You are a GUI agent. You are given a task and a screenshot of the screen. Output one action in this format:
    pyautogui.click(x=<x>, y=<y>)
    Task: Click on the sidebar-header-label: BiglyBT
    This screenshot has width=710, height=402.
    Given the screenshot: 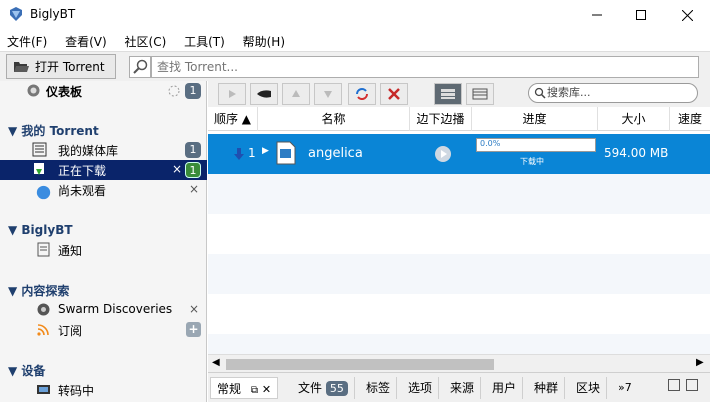 What is the action you would take?
    pyautogui.click(x=47, y=230)
    